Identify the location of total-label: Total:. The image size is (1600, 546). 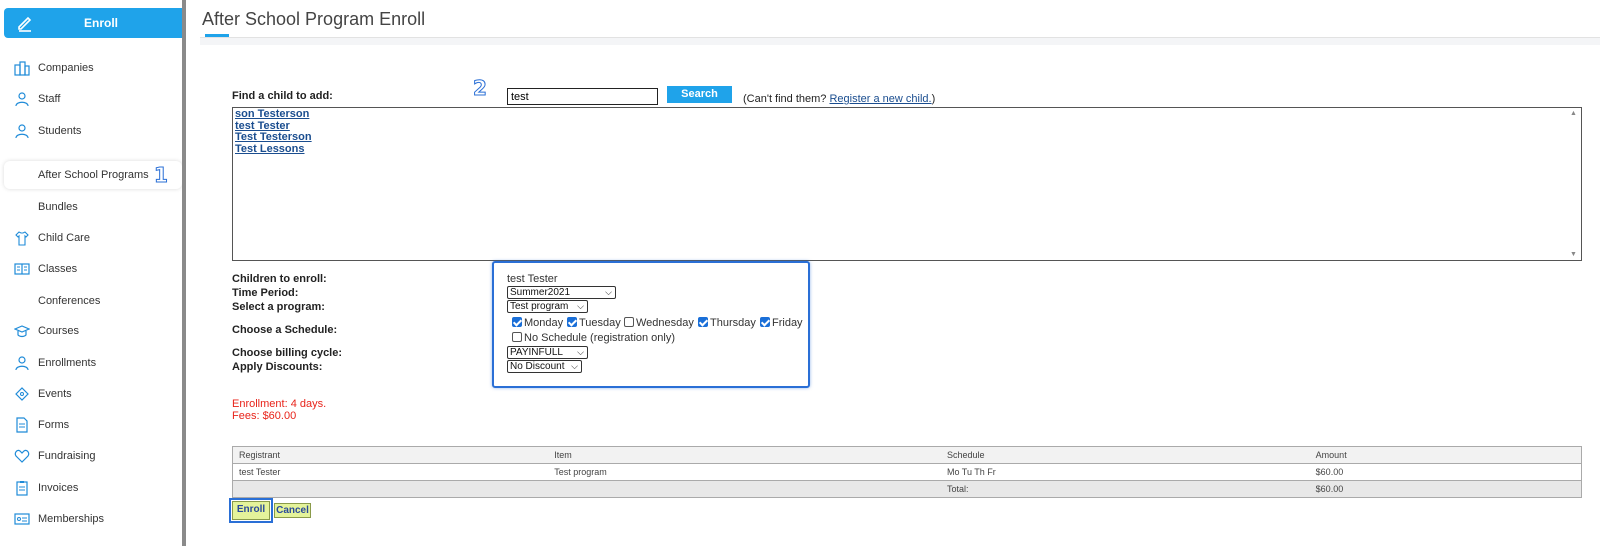
(957, 489).